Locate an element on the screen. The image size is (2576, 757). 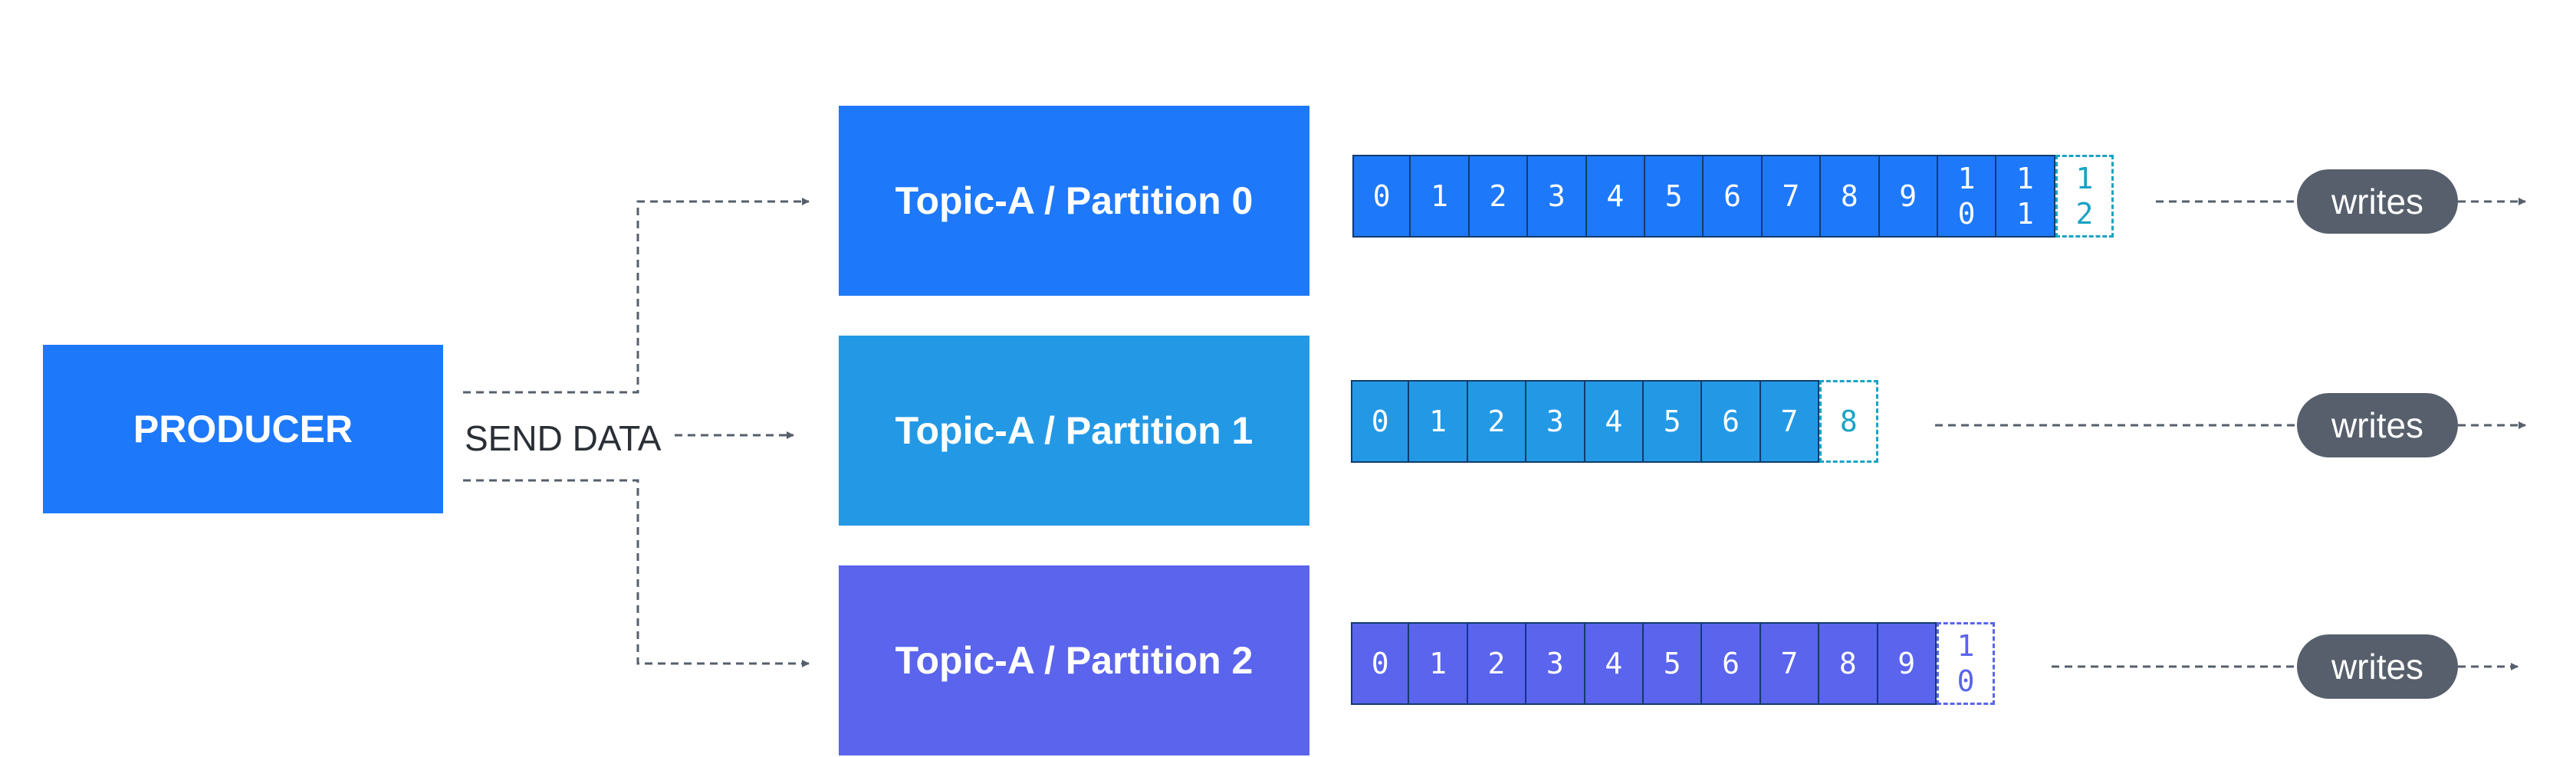
writes-badge-2: writes is located at coordinates (2377, 666).